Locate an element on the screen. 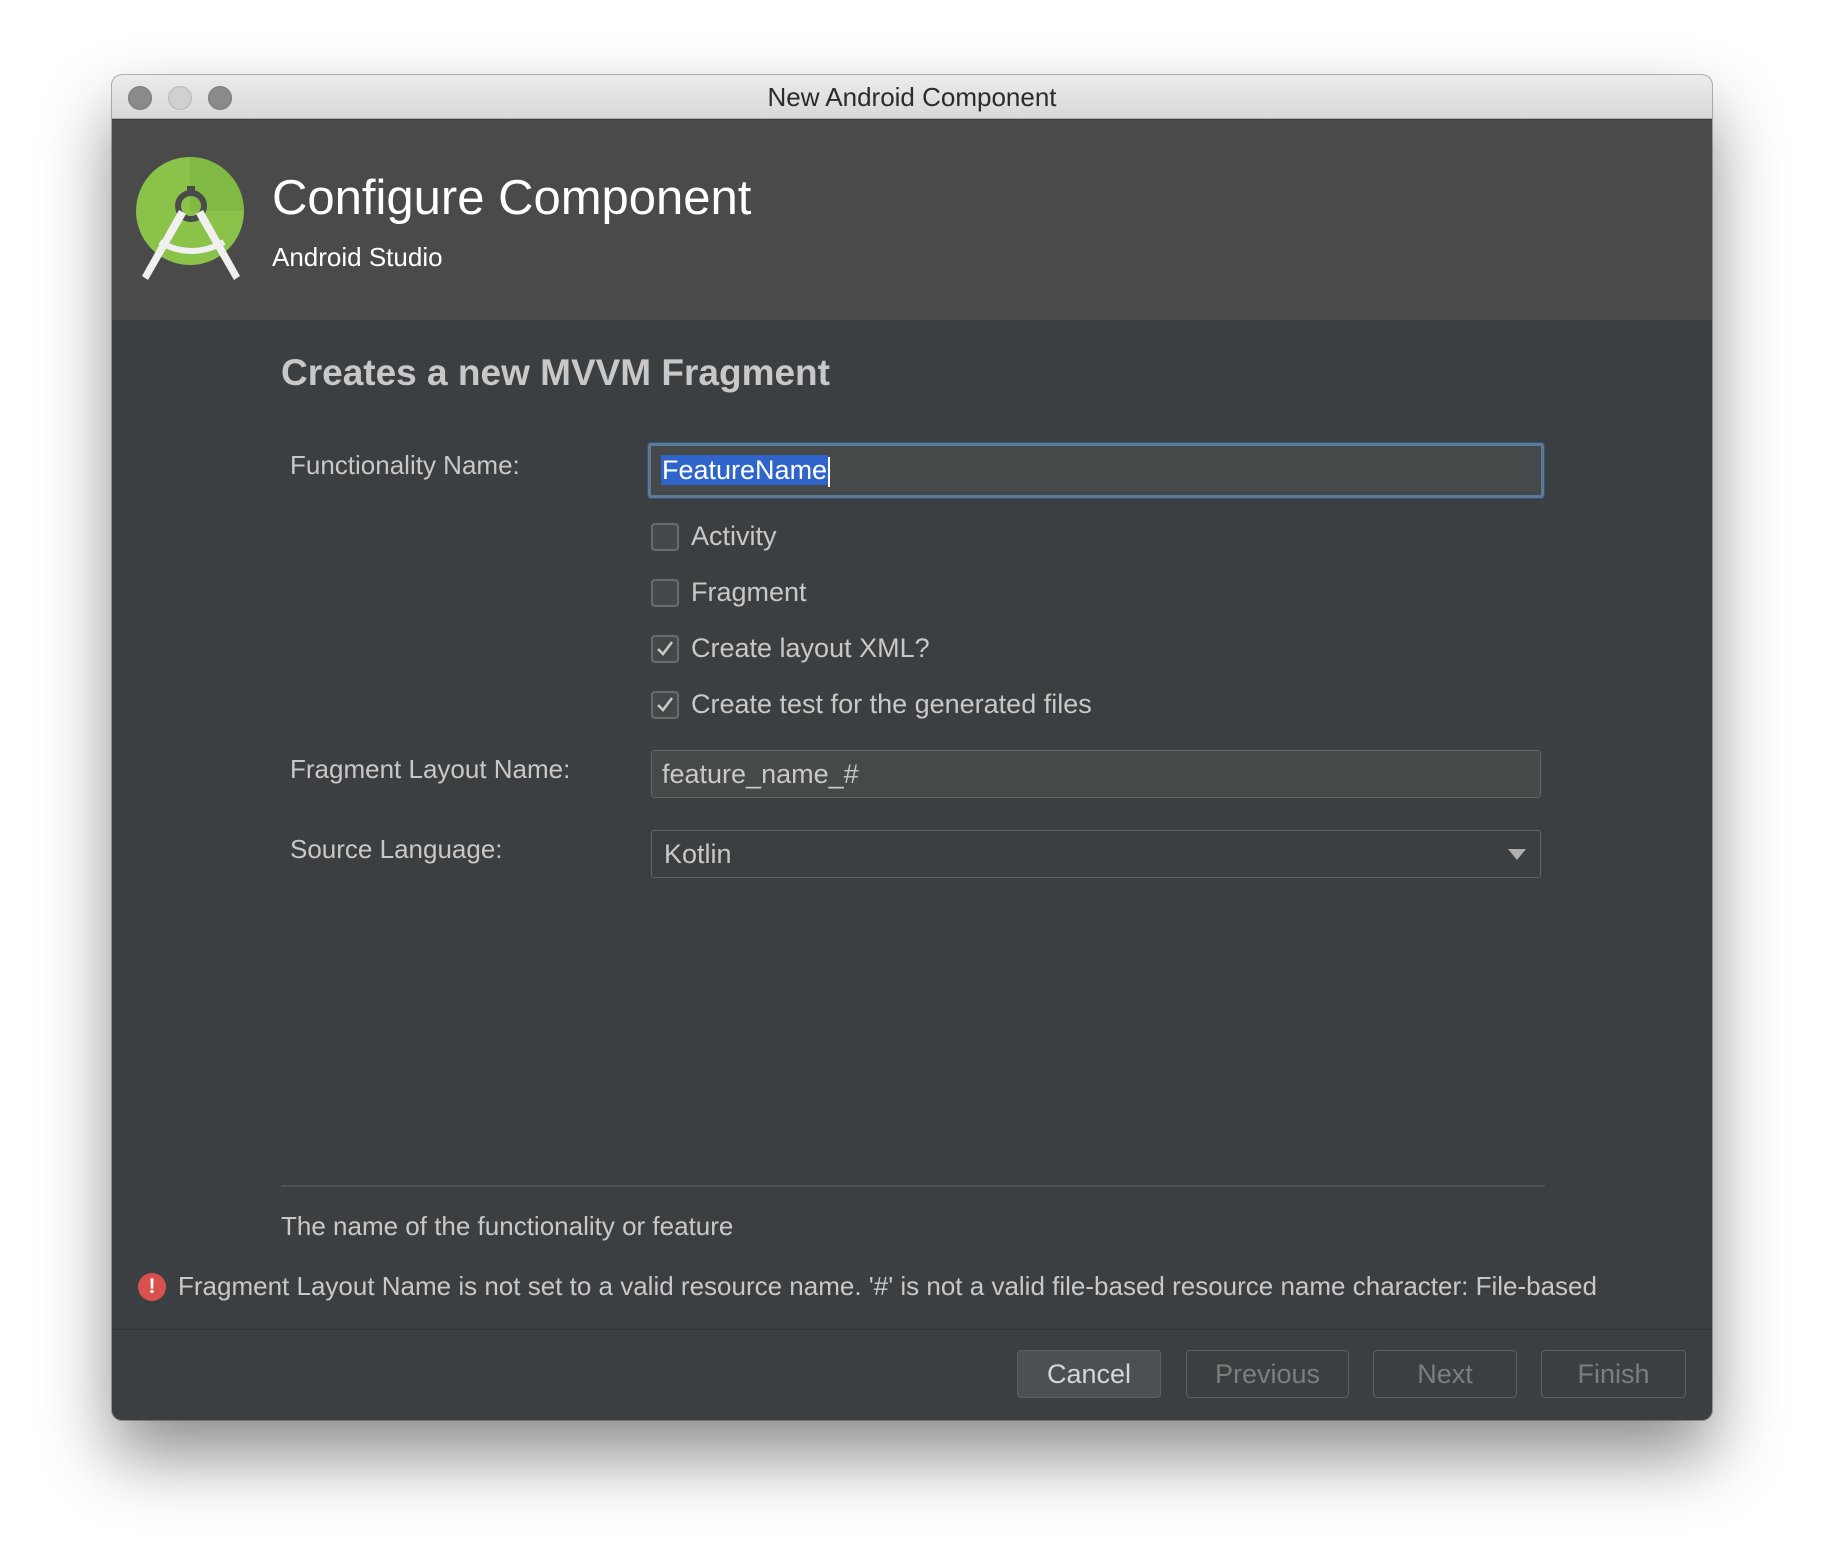 Image resolution: width=1824 pixels, height=1568 pixels. fragment-checkbox is located at coordinates (665, 593).